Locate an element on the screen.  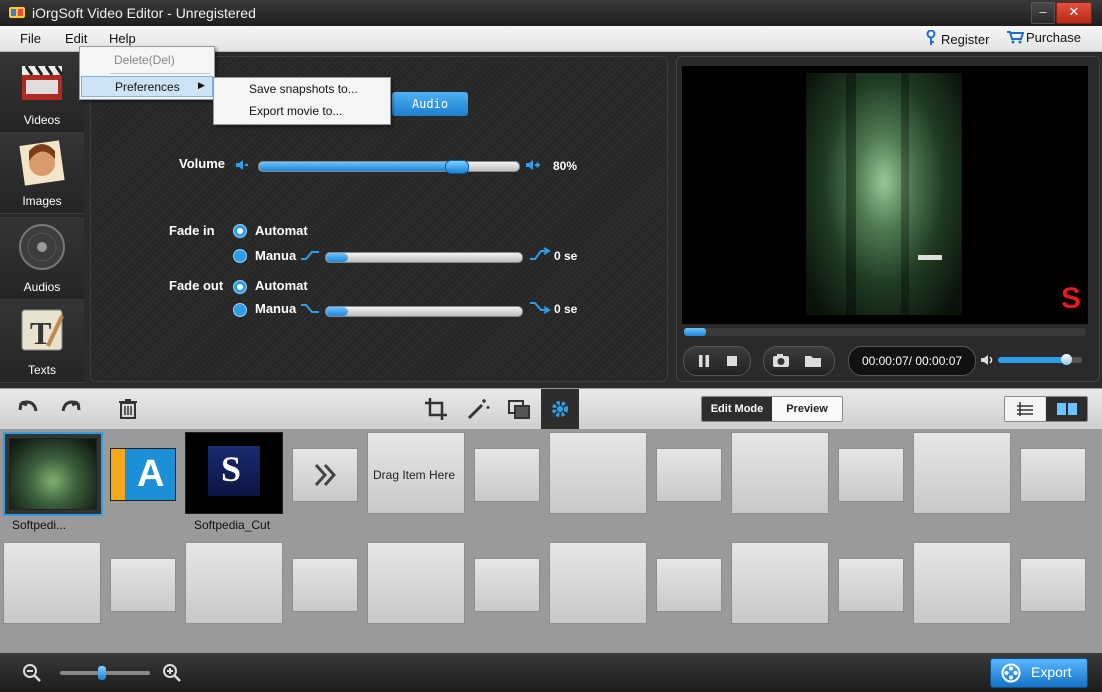
sidebar-label: Texts is located at coordinates (41, 370).